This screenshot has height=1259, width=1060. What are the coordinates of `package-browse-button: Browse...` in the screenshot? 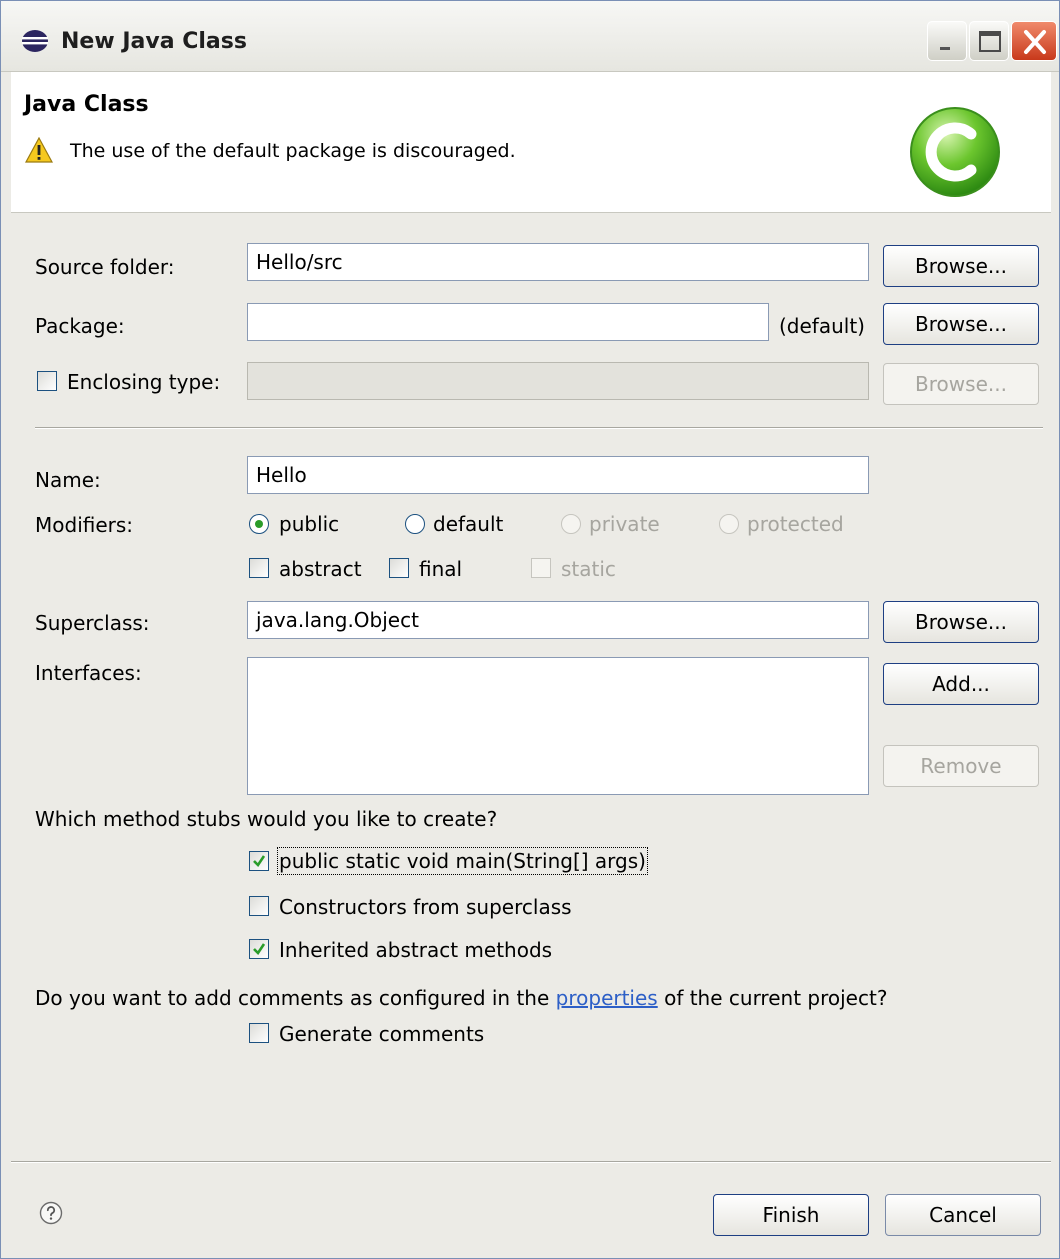 It's located at (961, 324).